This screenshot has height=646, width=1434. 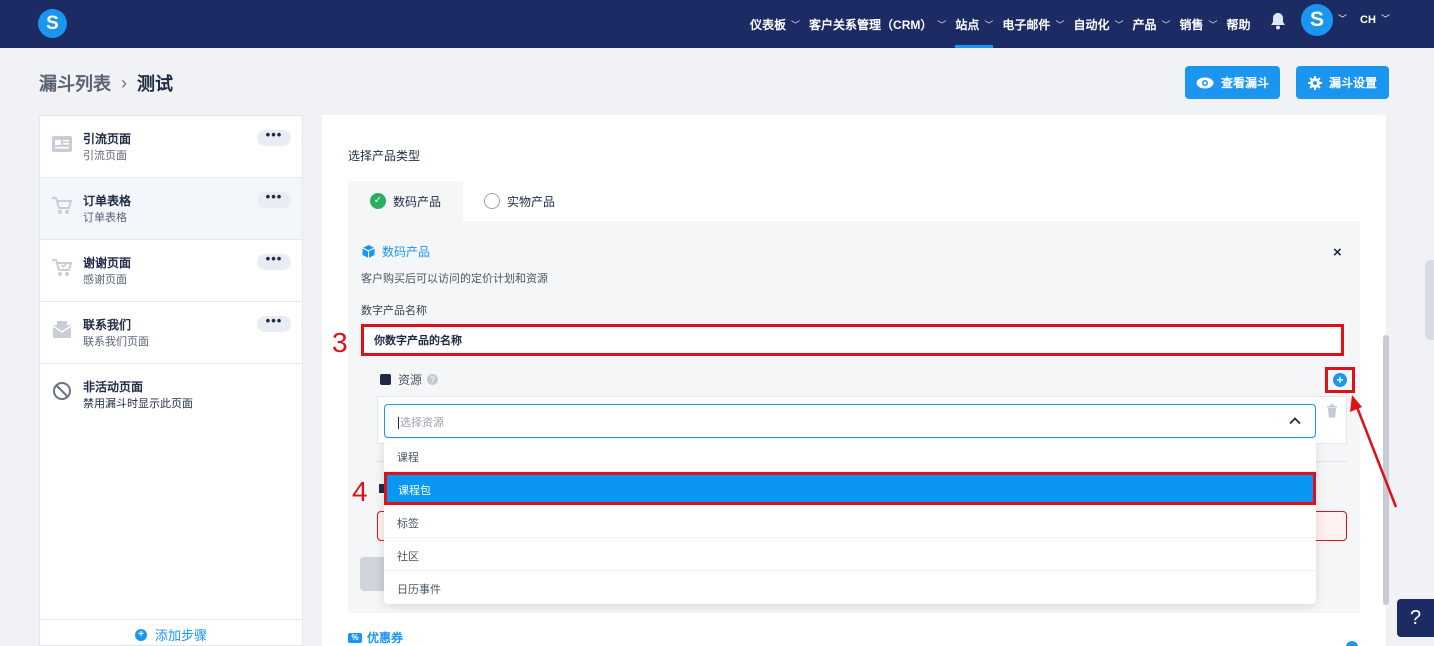 I want to click on annotation-step-4: 4, so click(x=360, y=491).